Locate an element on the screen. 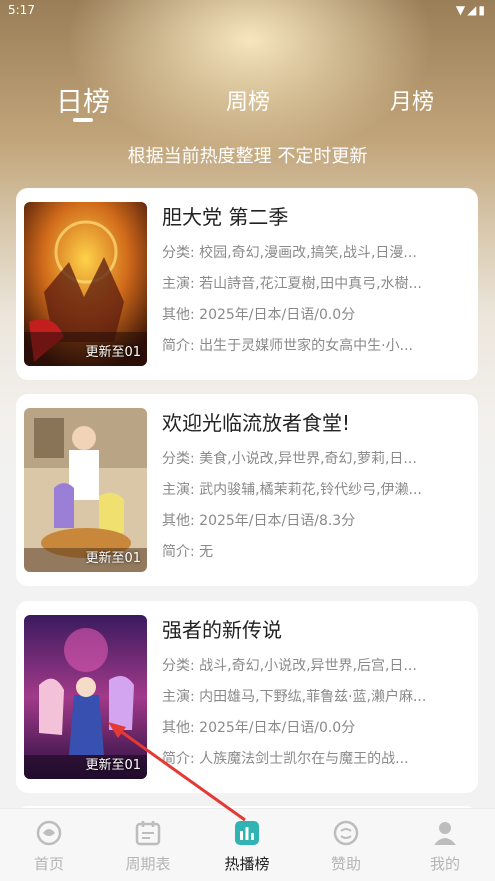  profile-icon is located at coordinates (445, 833).